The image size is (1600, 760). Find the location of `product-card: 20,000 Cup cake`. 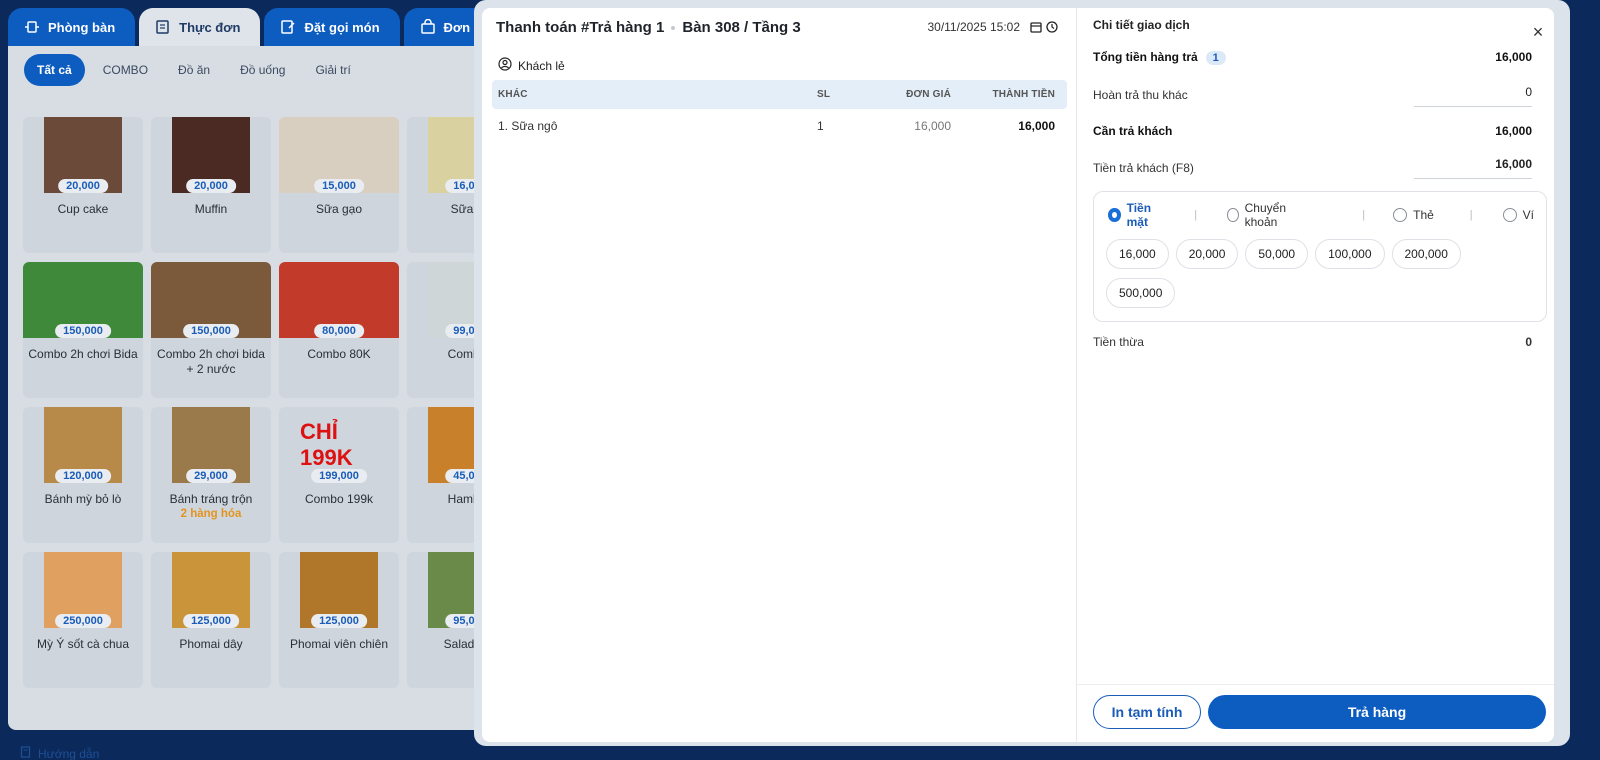

product-card: 20,000 Cup cake is located at coordinates (83, 185).